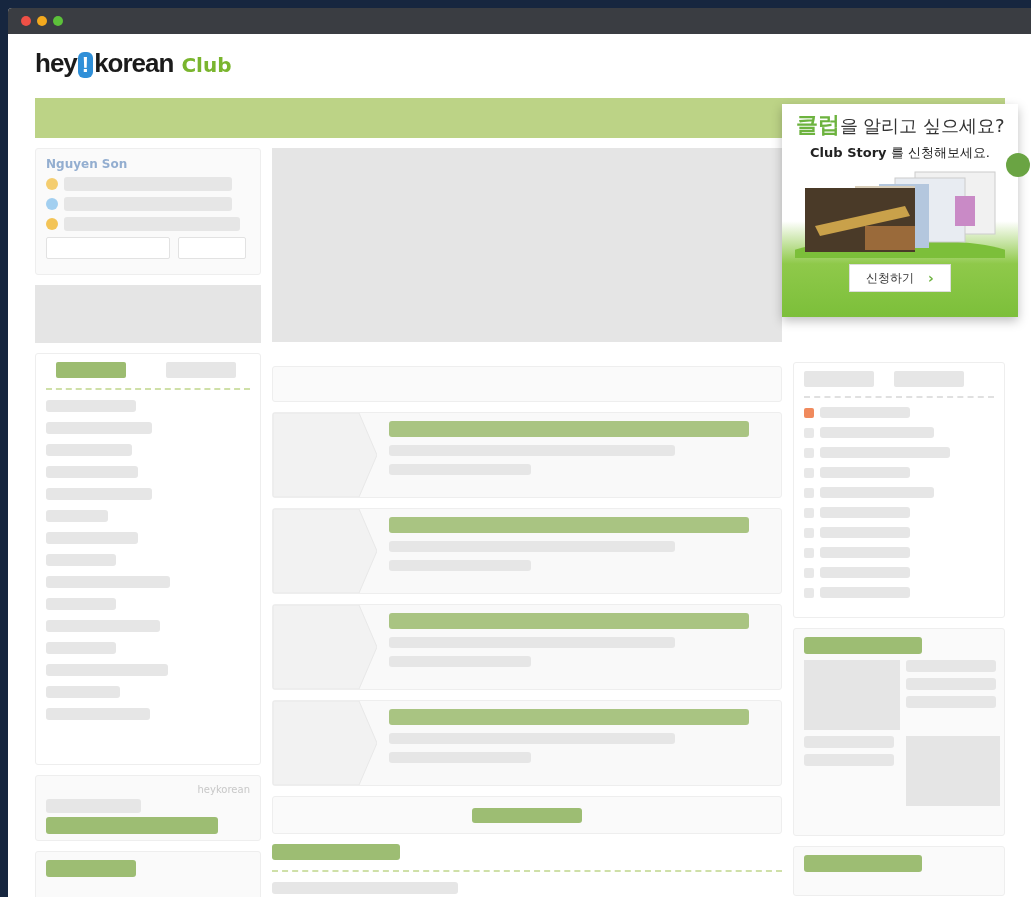 The height and width of the screenshot is (897, 1031). What do you see at coordinates (87, 164) in the screenshot?
I see `user-name: Nguyen Son` at bounding box center [87, 164].